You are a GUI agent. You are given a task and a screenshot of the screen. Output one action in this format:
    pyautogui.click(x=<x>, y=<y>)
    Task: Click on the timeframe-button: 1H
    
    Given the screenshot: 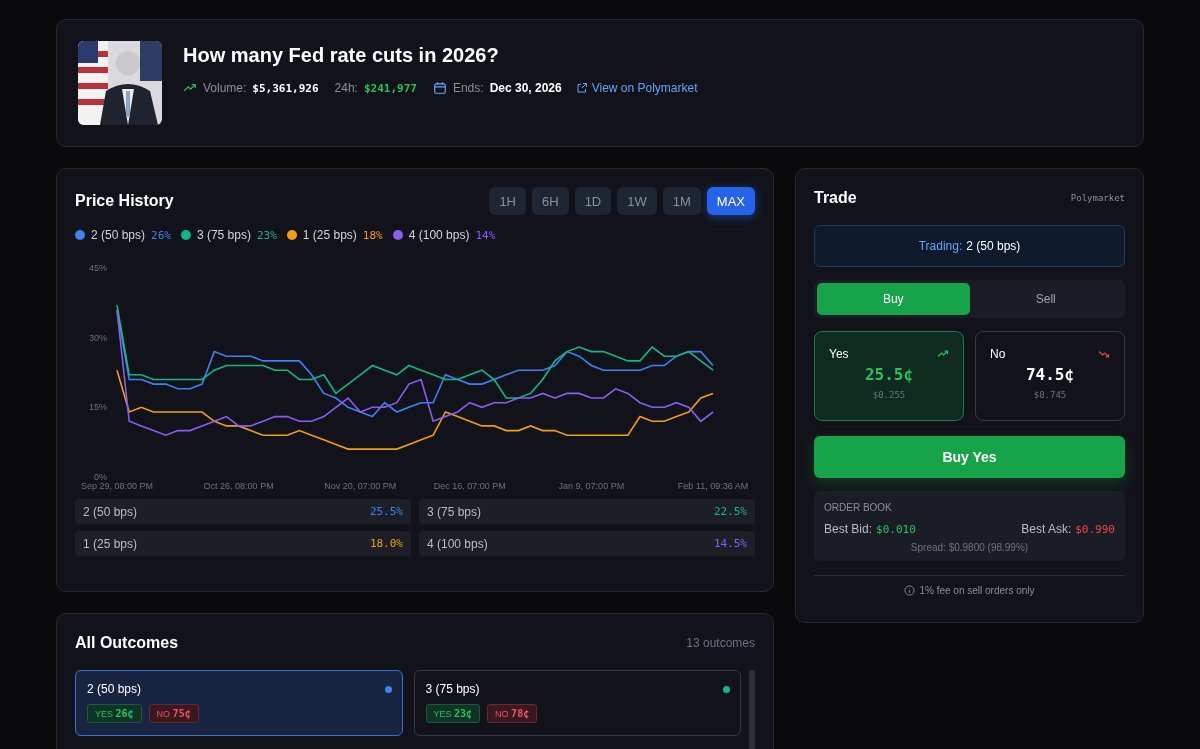 What is the action you would take?
    pyautogui.click(x=507, y=201)
    